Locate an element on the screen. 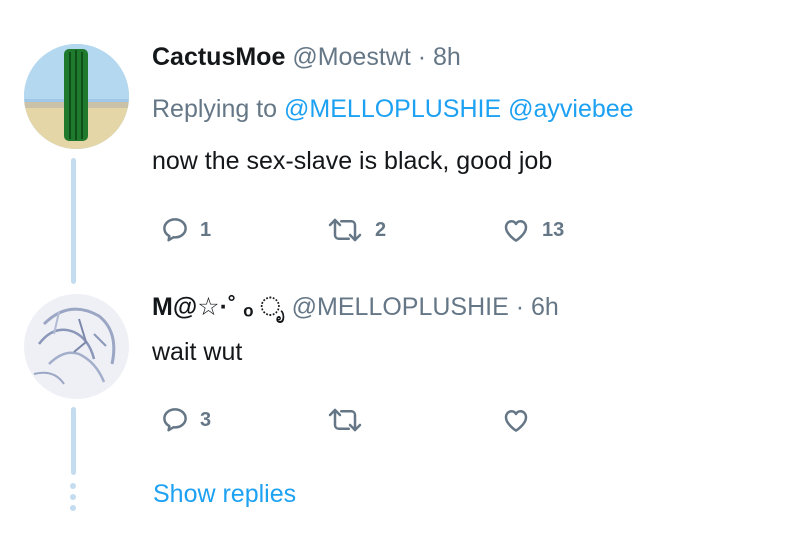  reply-count: 3 is located at coordinates (206, 419).